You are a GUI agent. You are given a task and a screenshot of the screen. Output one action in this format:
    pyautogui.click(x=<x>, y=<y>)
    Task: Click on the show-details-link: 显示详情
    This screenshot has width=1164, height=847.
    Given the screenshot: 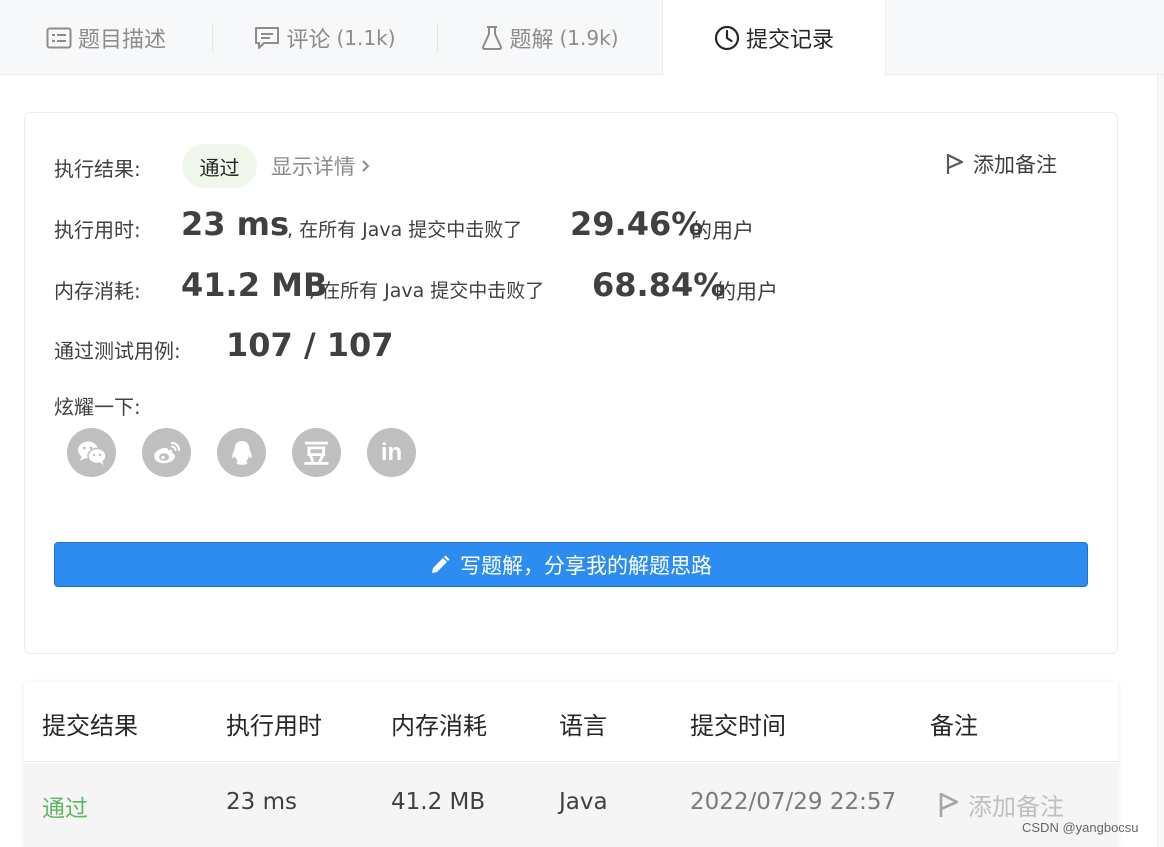 What is the action you would take?
    pyautogui.click(x=321, y=166)
    